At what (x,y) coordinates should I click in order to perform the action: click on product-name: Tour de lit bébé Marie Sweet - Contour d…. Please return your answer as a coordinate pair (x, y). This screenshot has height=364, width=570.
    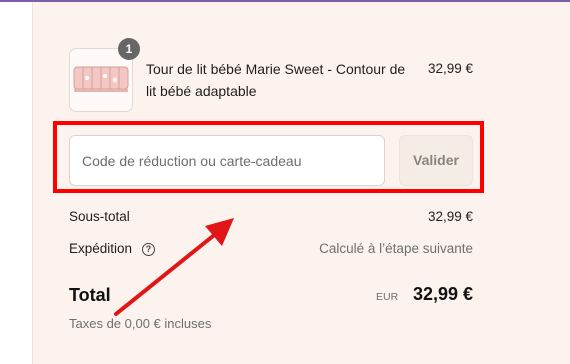
    Looking at the image, I should click on (276, 80).